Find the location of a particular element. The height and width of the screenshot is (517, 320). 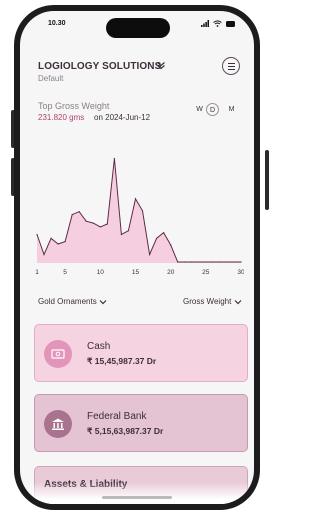

period-week-button: W is located at coordinates (199, 109).